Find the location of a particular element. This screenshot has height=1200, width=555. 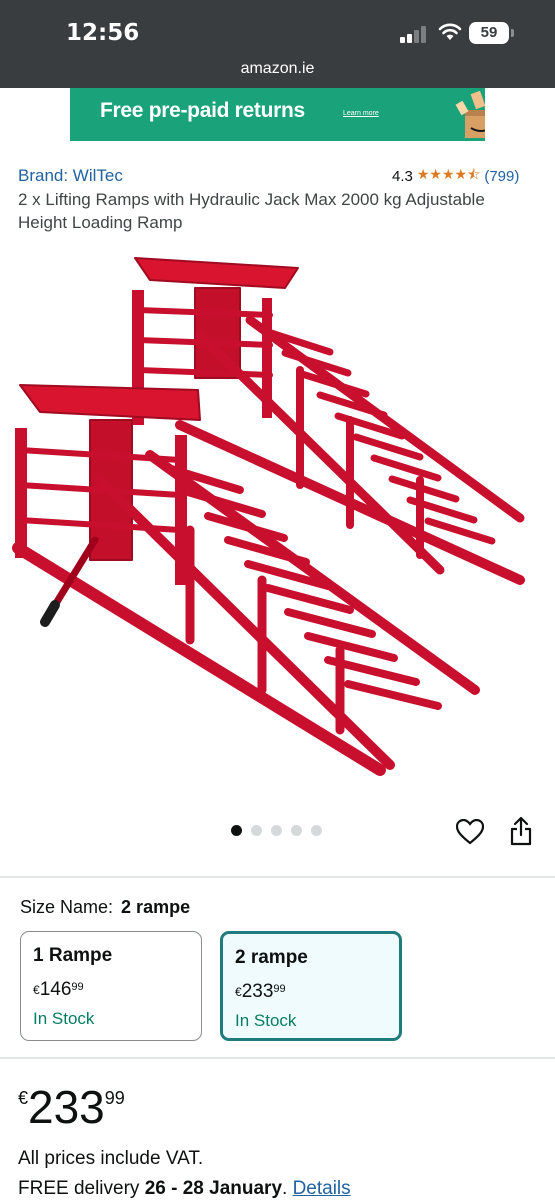

battery-nub is located at coordinates (512, 33).